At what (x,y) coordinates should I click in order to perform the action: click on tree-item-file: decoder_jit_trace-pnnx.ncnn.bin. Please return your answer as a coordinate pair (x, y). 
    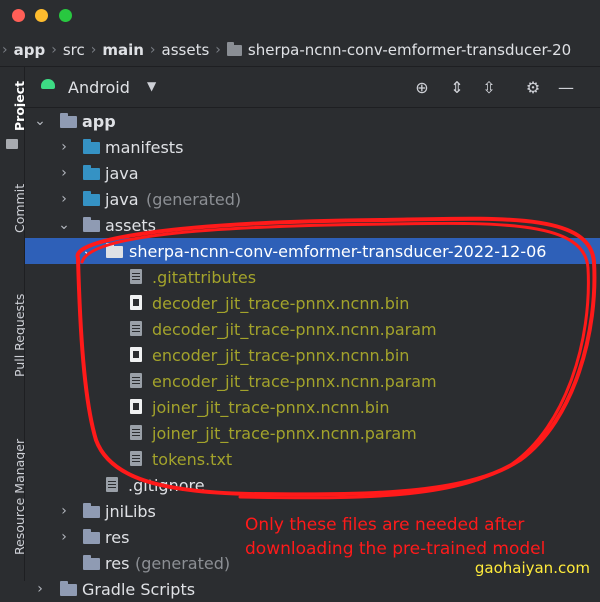
    Looking at the image, I should click on (312, 303).